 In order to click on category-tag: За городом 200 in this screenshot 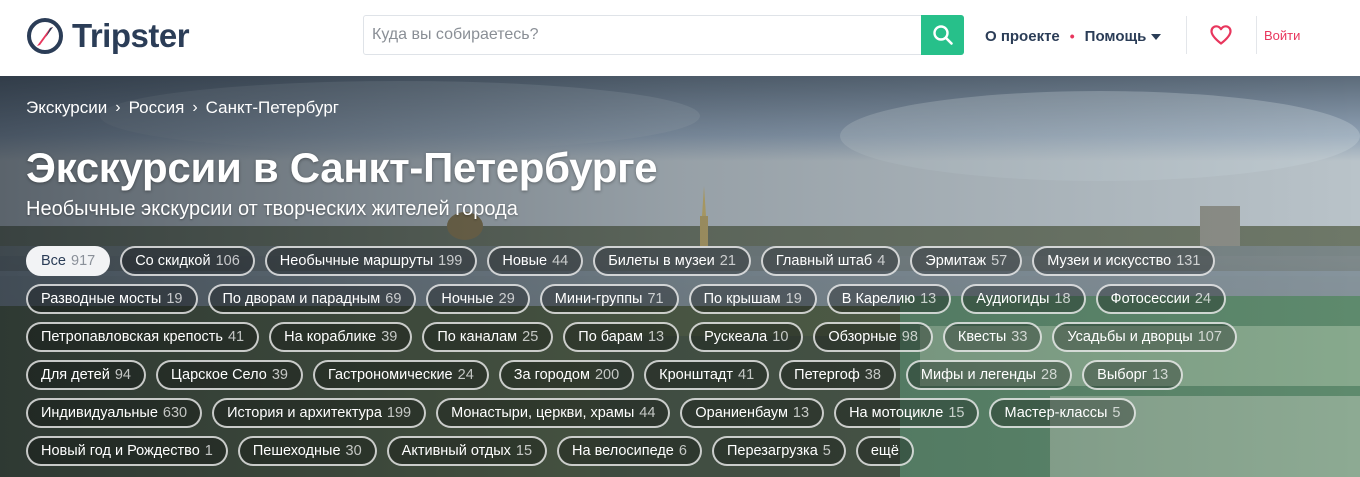, I will do `click(566, 375)`.